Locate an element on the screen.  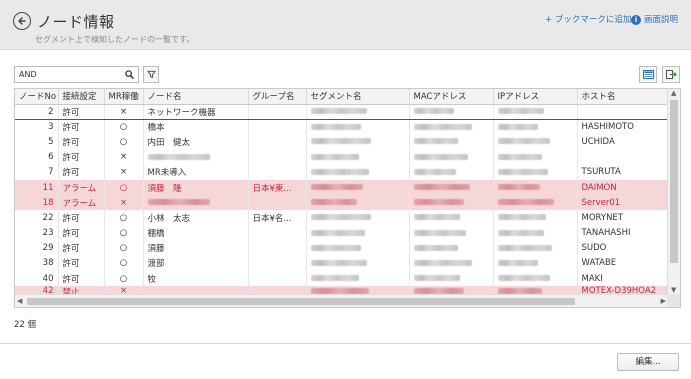
column-header: ノードNo is located at coordinates (37, 97).